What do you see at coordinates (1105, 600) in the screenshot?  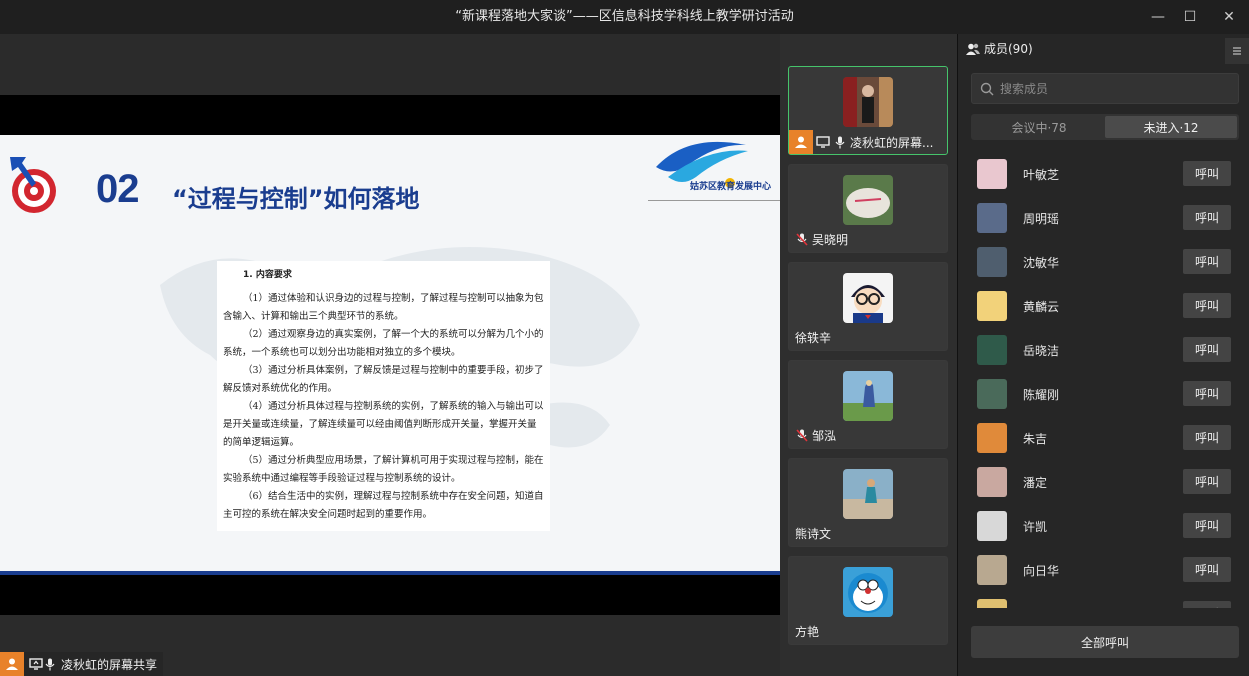 I see `list-item: 呼叫` at bounding box center [1105, 600].